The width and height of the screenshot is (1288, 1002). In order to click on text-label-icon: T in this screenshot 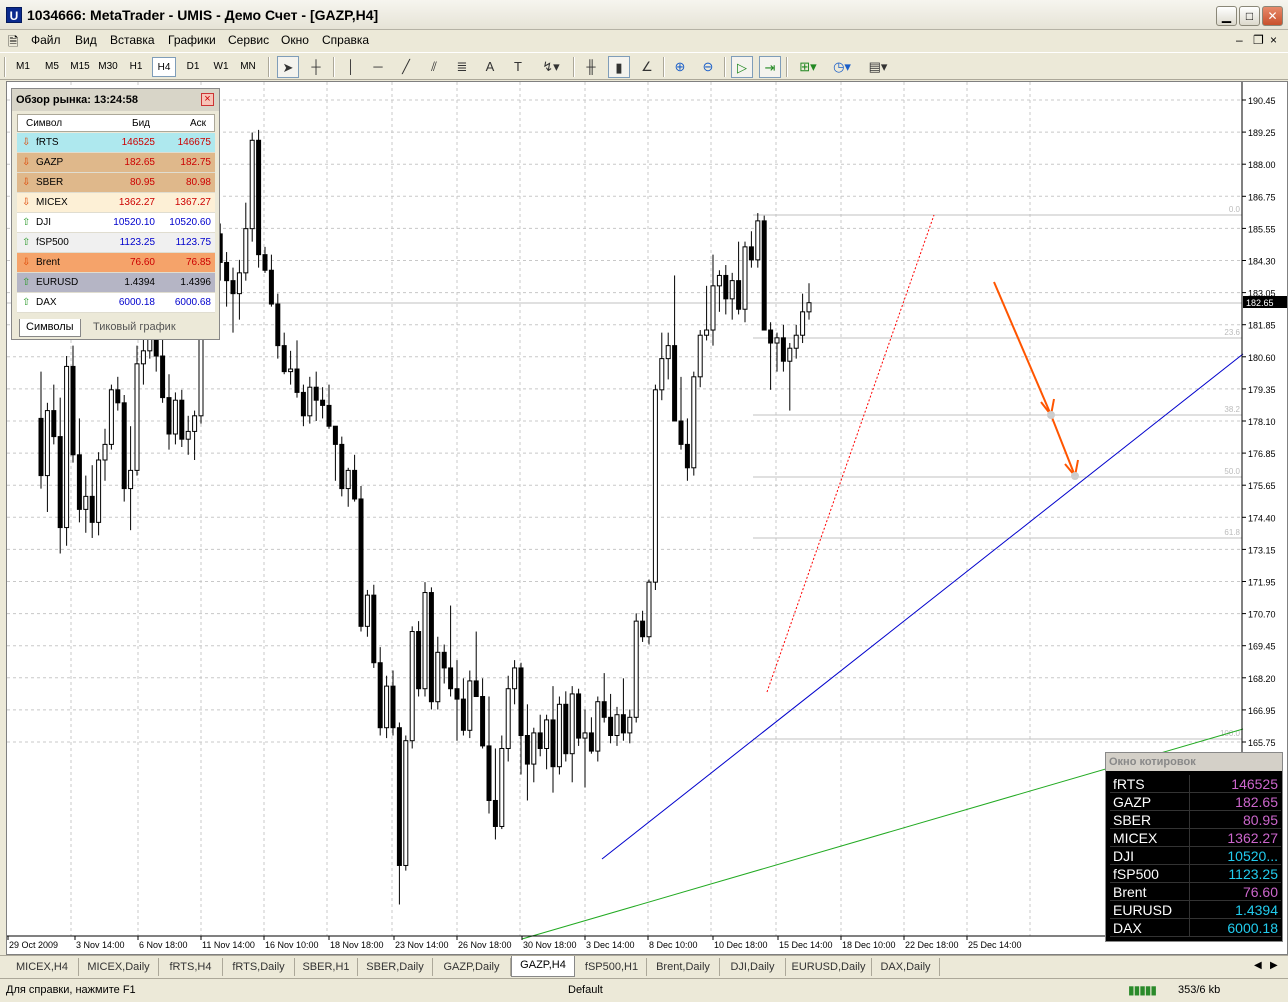, I will do `click(518, 67)`.